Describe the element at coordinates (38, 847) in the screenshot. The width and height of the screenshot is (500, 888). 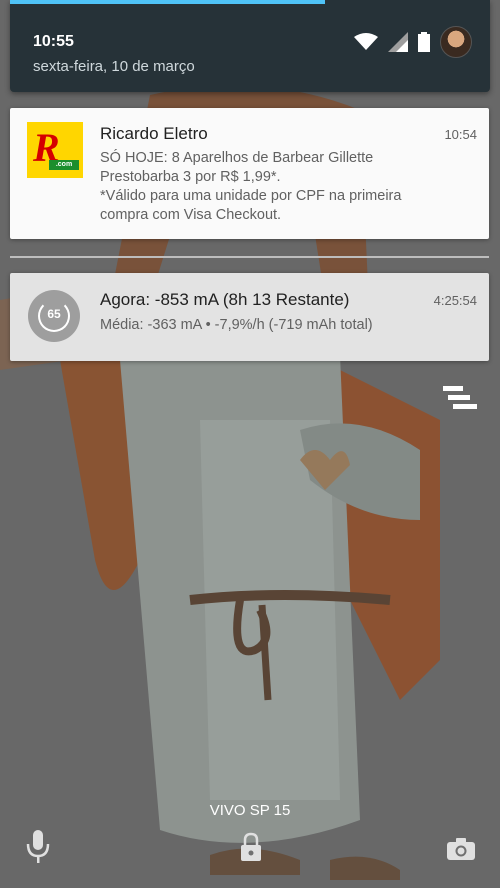
I see `microphone-icon` at that location.